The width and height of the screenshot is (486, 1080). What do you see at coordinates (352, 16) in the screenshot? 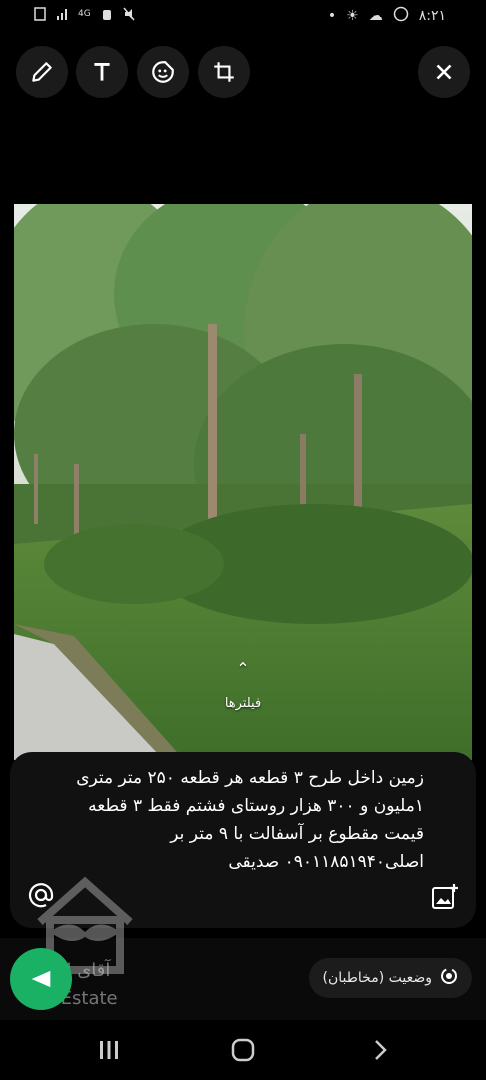
I see `weather-icon: ☀` at bounding box center [352, 16].